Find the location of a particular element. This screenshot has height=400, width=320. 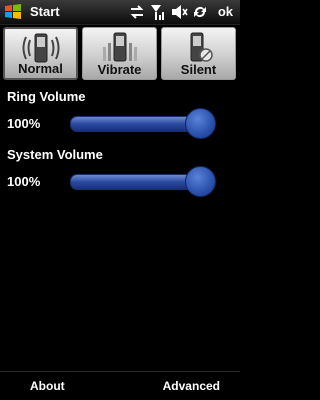

data-sync-icon is located at coordinates (137, 12).